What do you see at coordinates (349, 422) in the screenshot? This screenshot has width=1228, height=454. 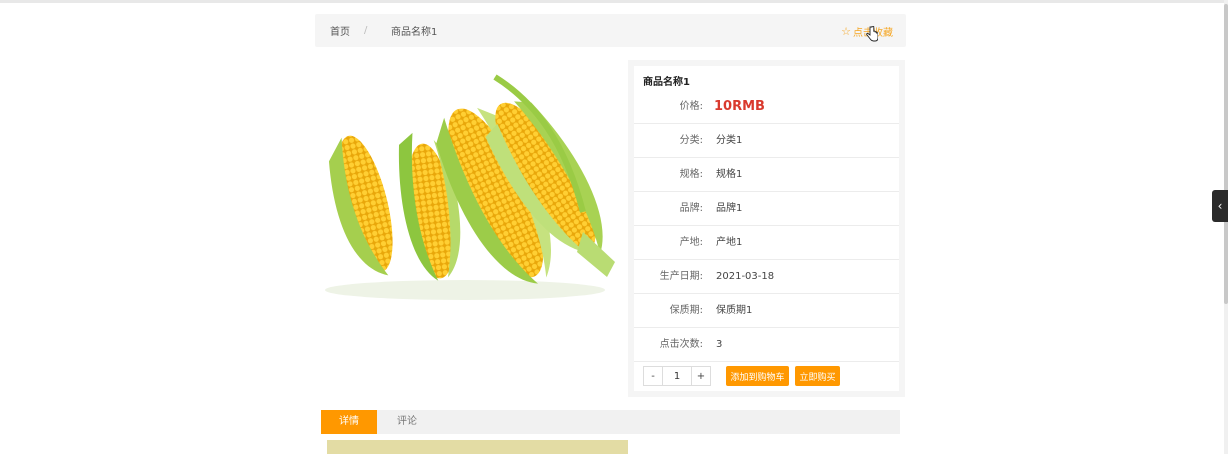 I see `tab-details: 详情` at bounding box center [349, 422].